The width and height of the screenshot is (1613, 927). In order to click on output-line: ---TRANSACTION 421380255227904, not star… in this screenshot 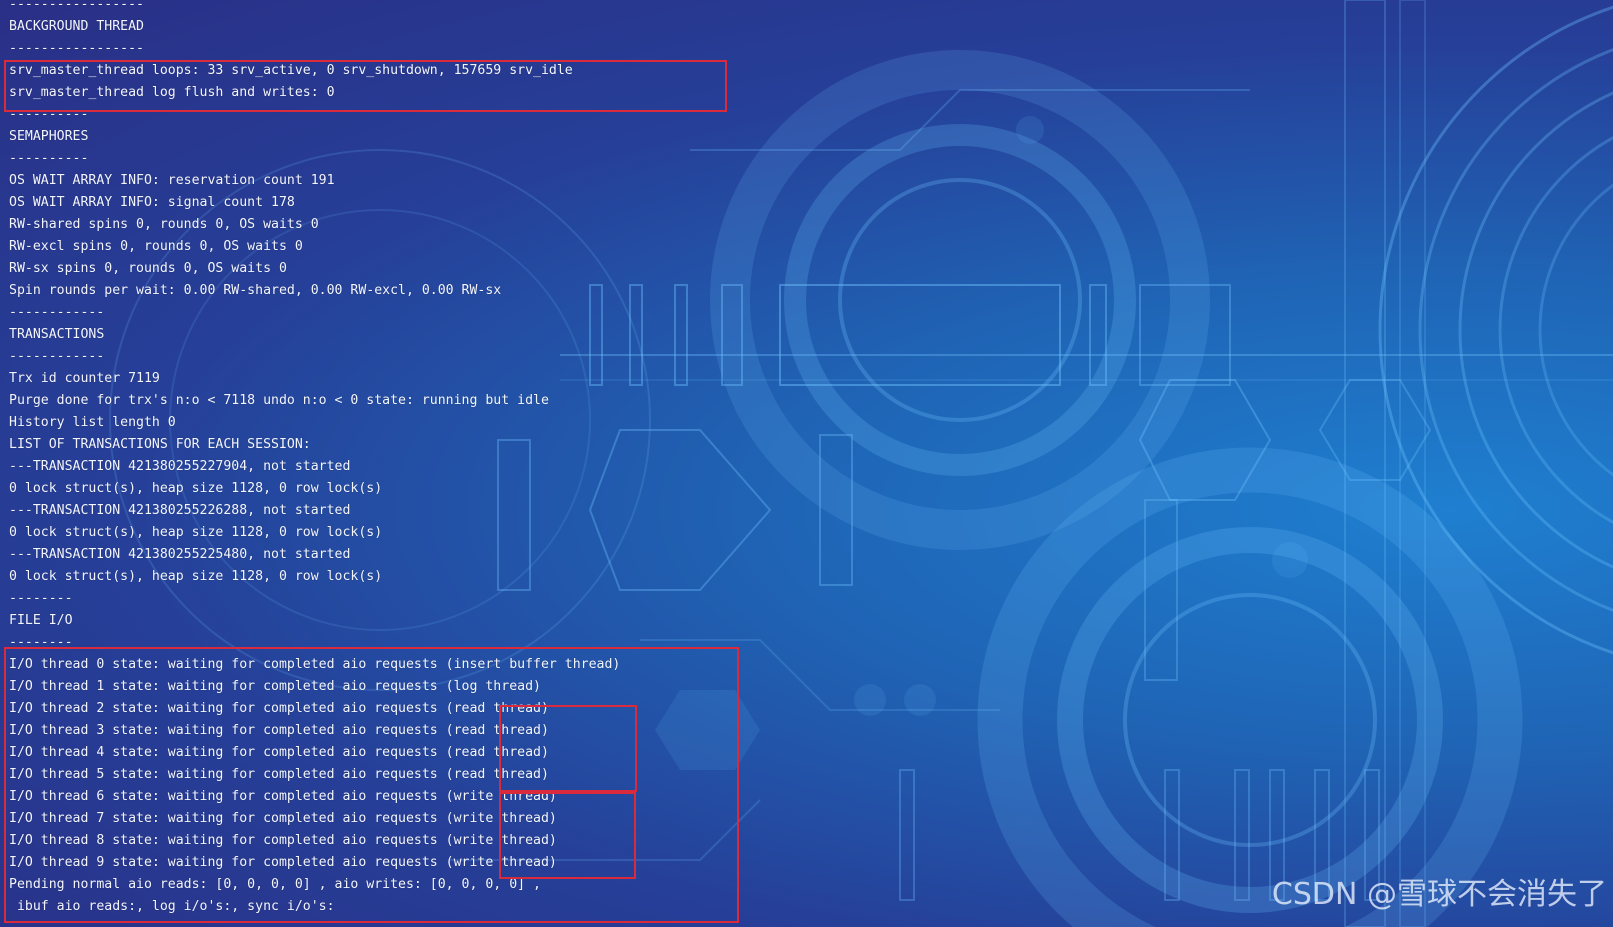, I will do `click(180, 466)`.